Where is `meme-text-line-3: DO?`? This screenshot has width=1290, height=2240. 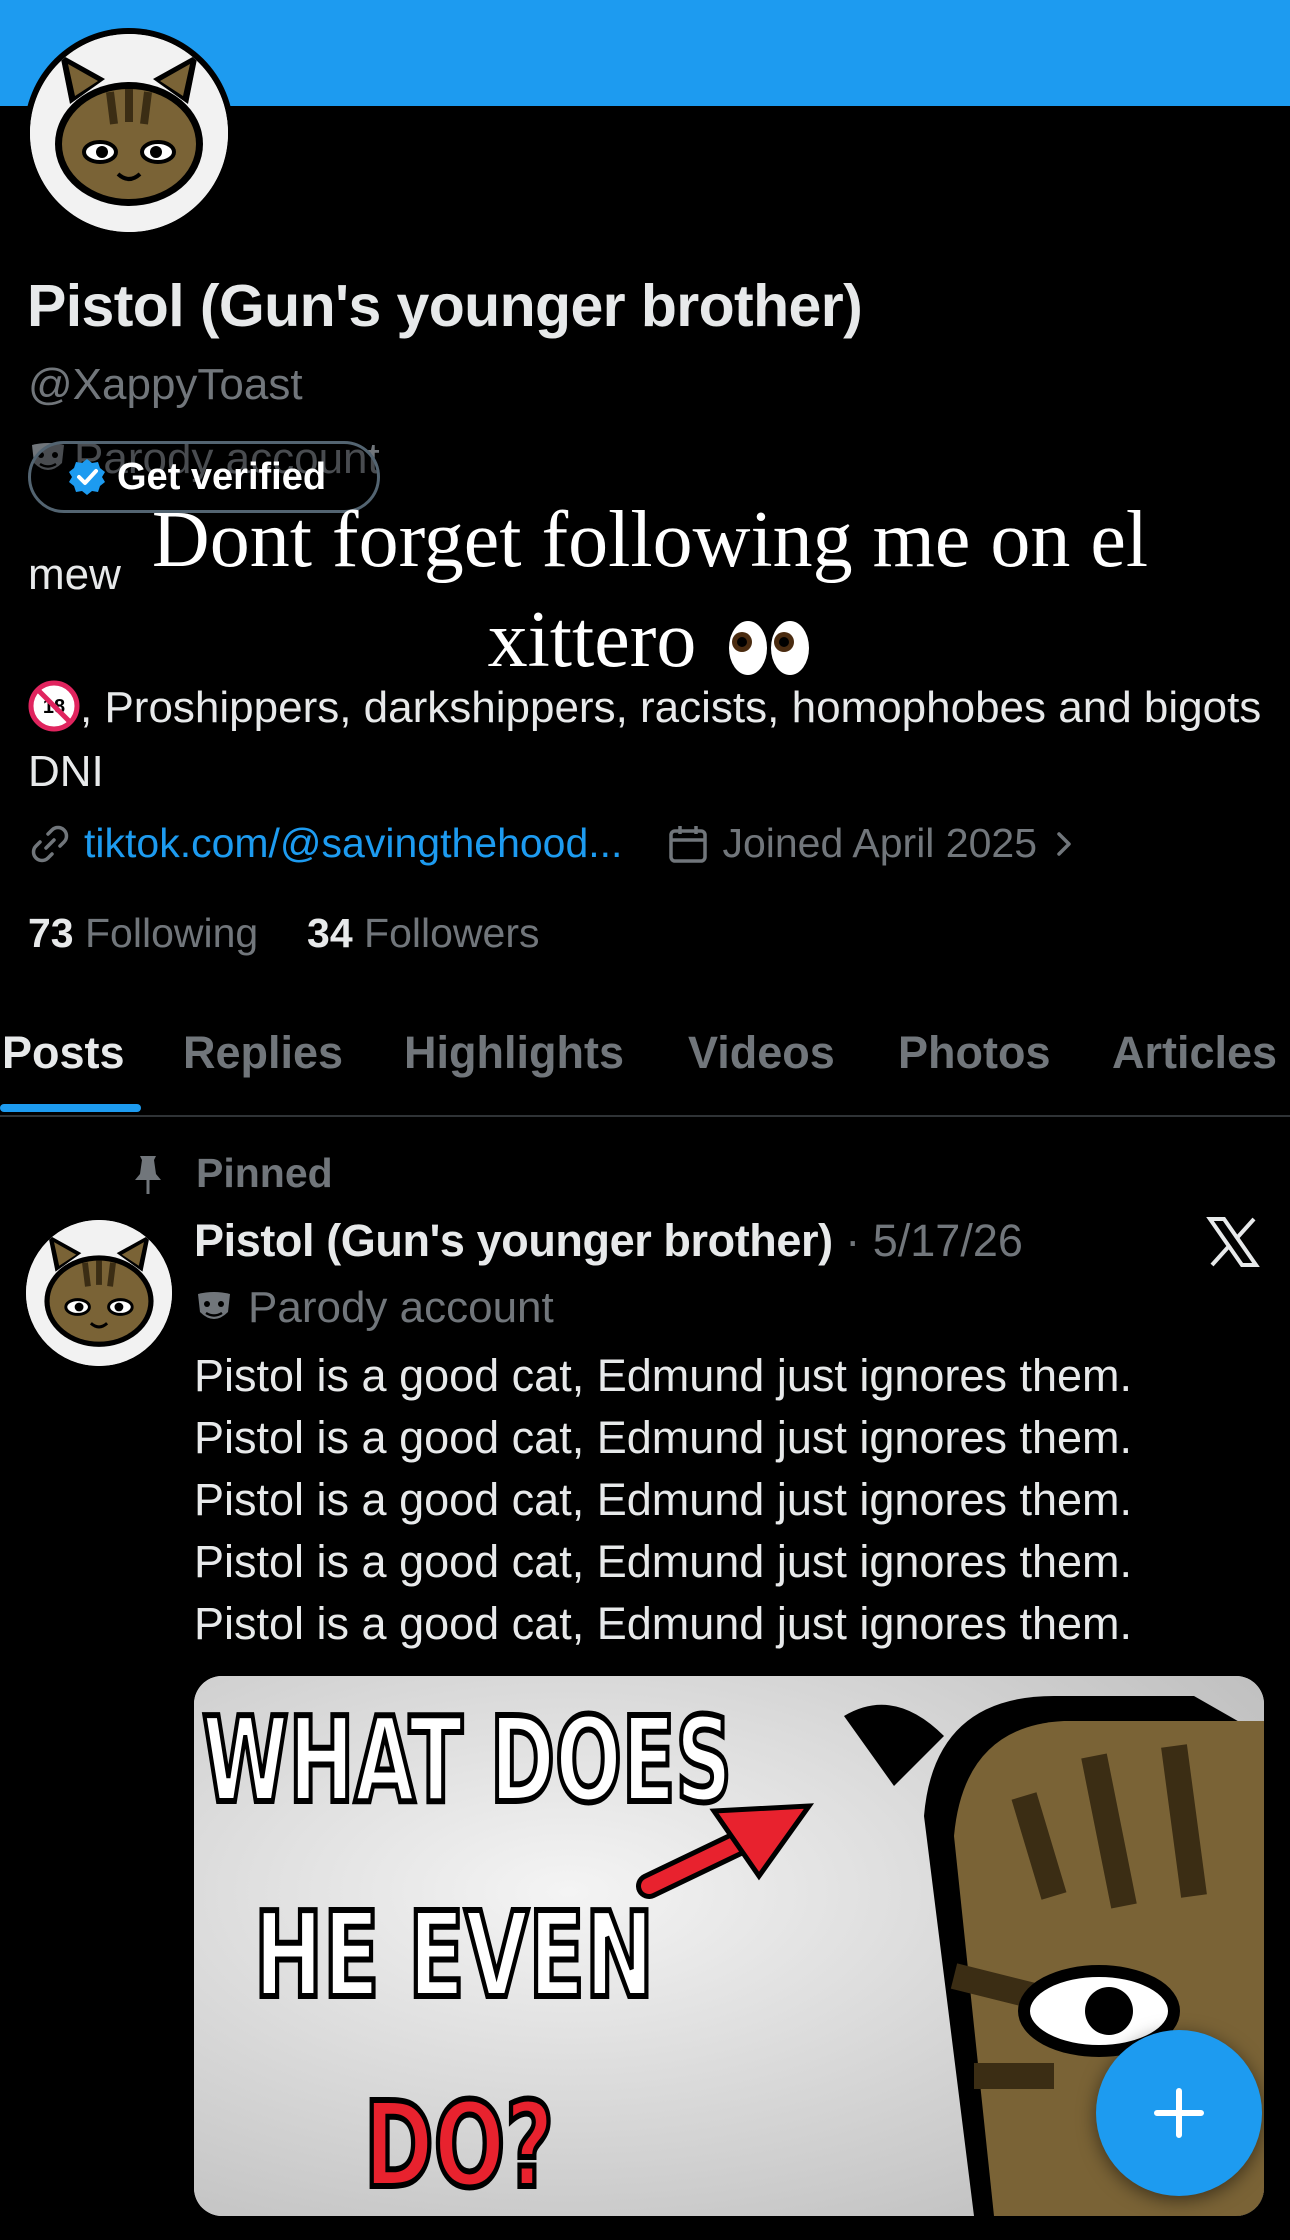
meme-text-line-3: DO? is located at coordinates (459, 2145).